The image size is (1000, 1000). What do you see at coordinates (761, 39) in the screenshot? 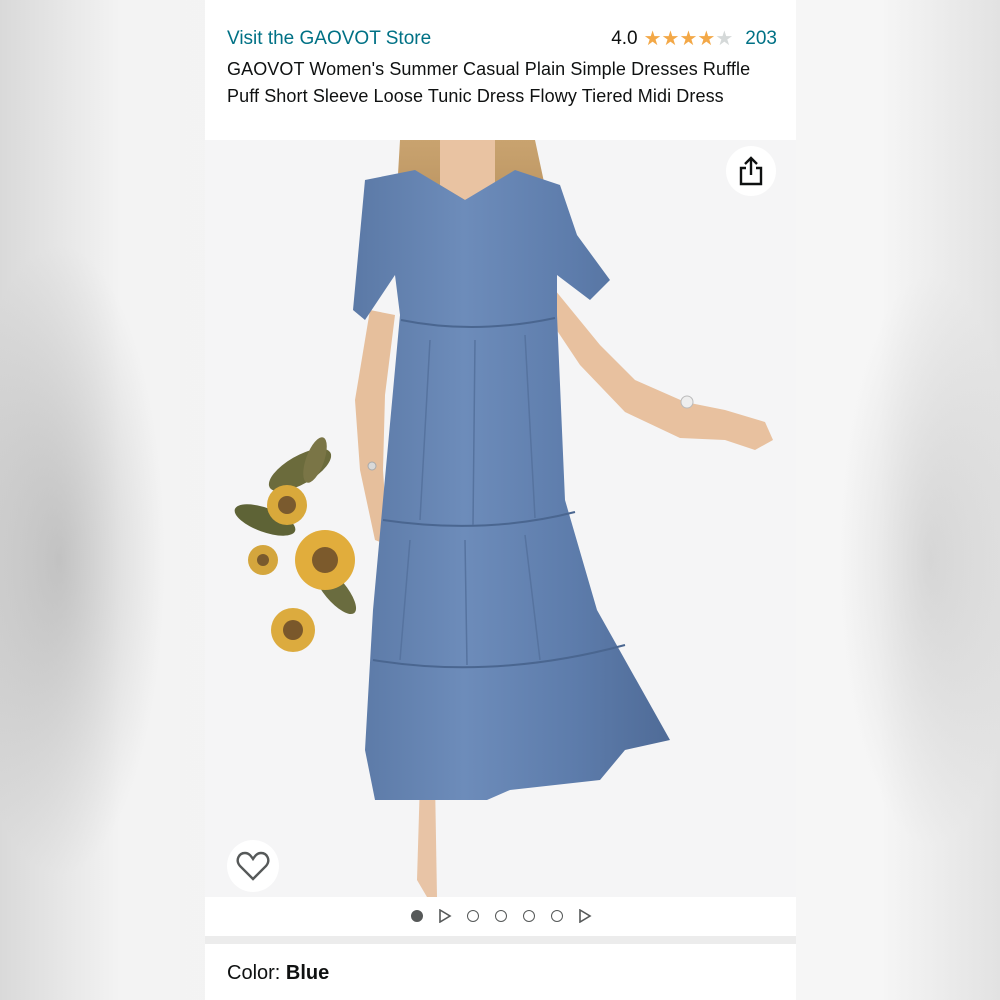
I see `review-count-link: 203` at bounding box center [761, 39].